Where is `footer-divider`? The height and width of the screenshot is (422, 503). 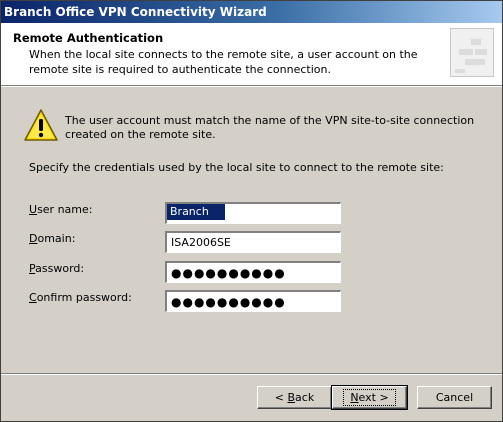 footer-divider is located at coordinates (251, 374).